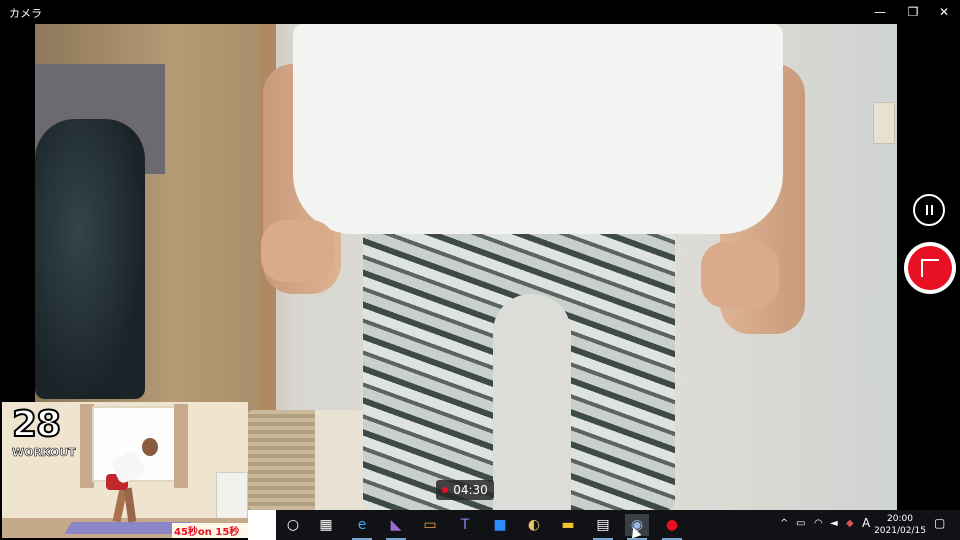 This screenshot has height=540, width=960. I want to click on taskbar-search-box, so click(262, 525).